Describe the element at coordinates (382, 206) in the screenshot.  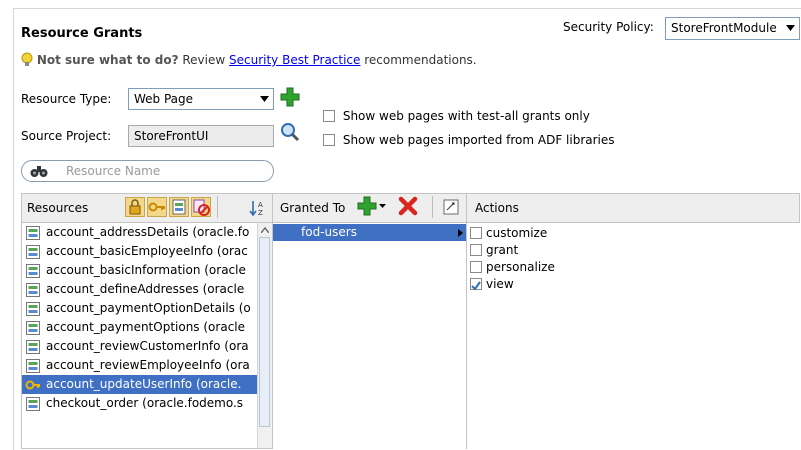
I see `add-menu-arrow-icon` at that location.